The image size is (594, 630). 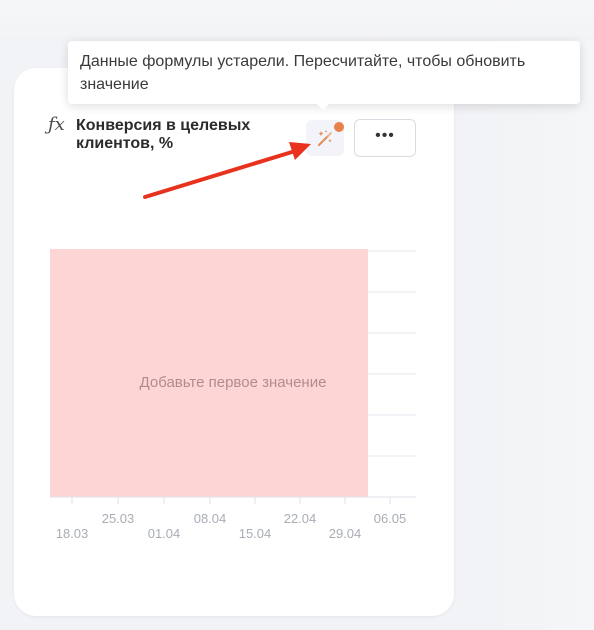 I want to click on fx-icon: ƒx, so click(x=56, y=124).